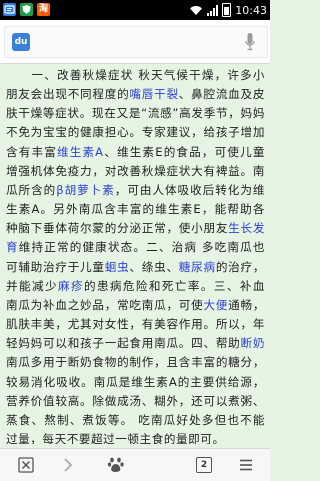 The width and height of the screenshot is (320, 481). I want to click on bottom-nav: 2, so click(135, 464).